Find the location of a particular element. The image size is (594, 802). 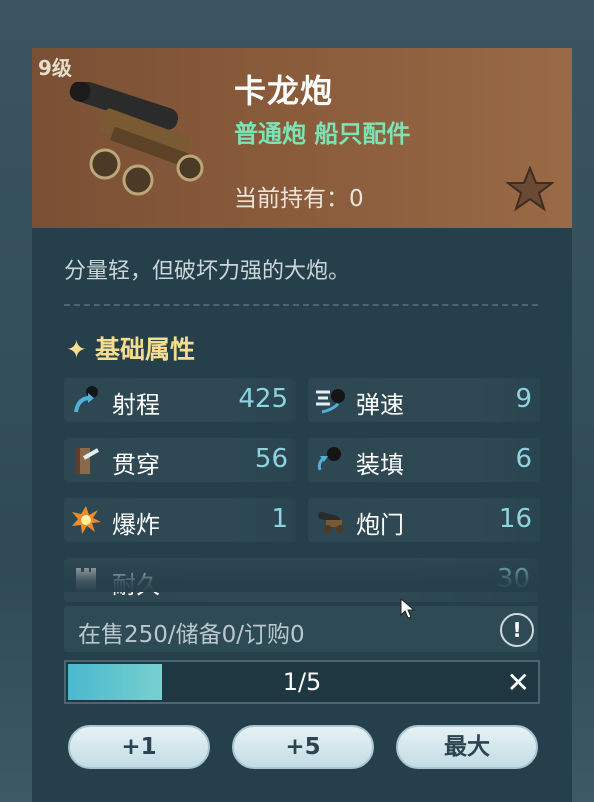

sparkle-icon: ✦ is located at coordinates (76, 349).